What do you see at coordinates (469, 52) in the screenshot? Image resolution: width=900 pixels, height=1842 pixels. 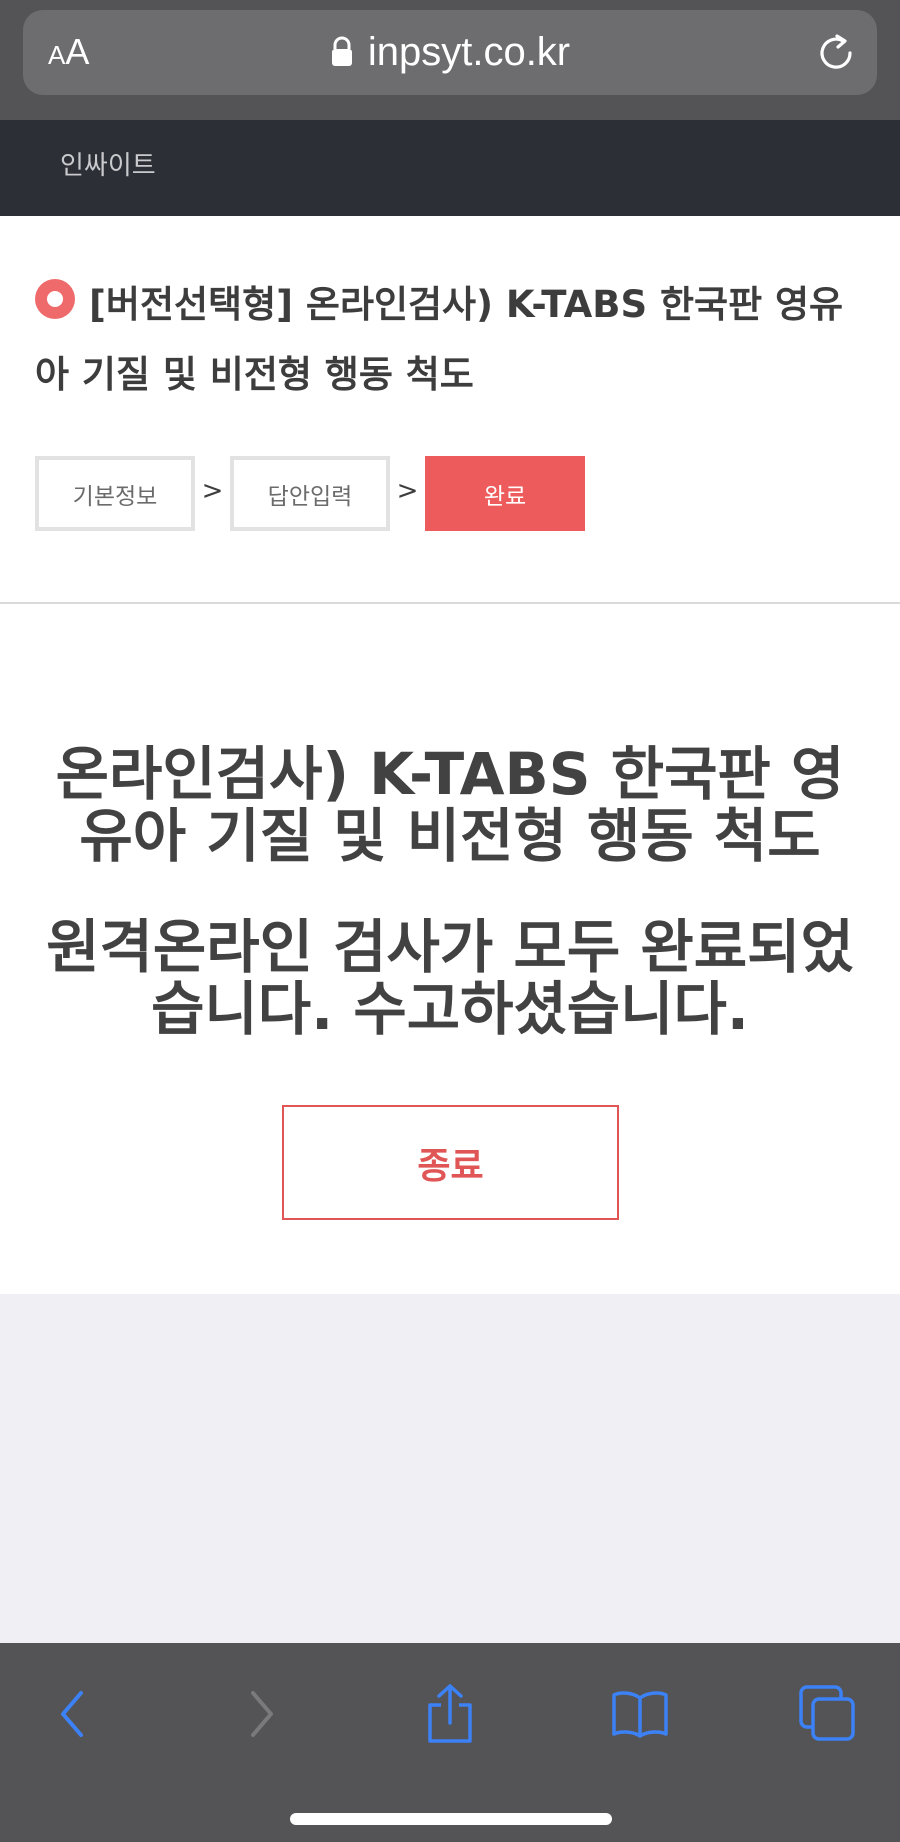 I see `url-text: inpsyt.co.kr` at bounding box center [469, 52].